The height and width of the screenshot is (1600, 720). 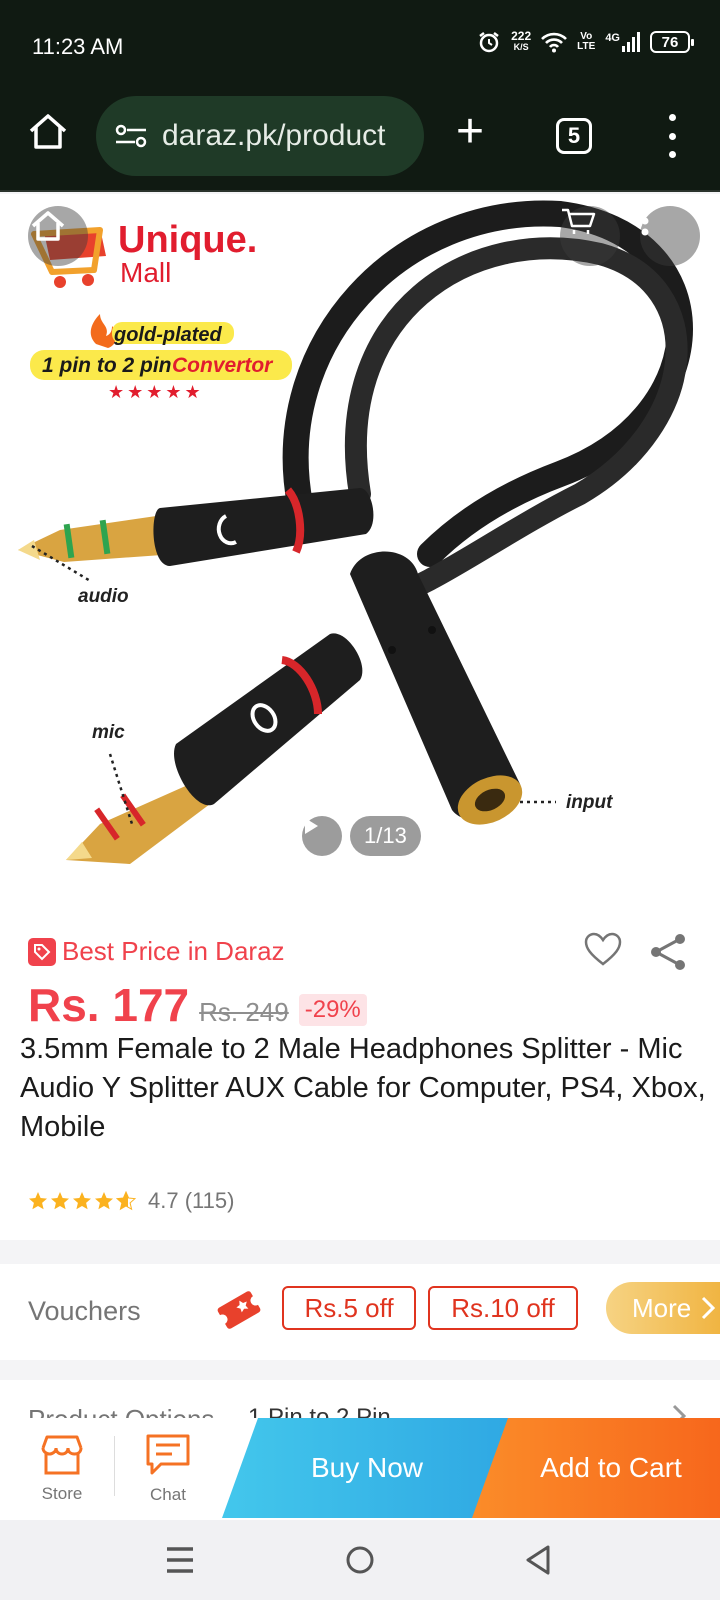 I want to click on image-counter: 1/13, so click(x=385, y=836).